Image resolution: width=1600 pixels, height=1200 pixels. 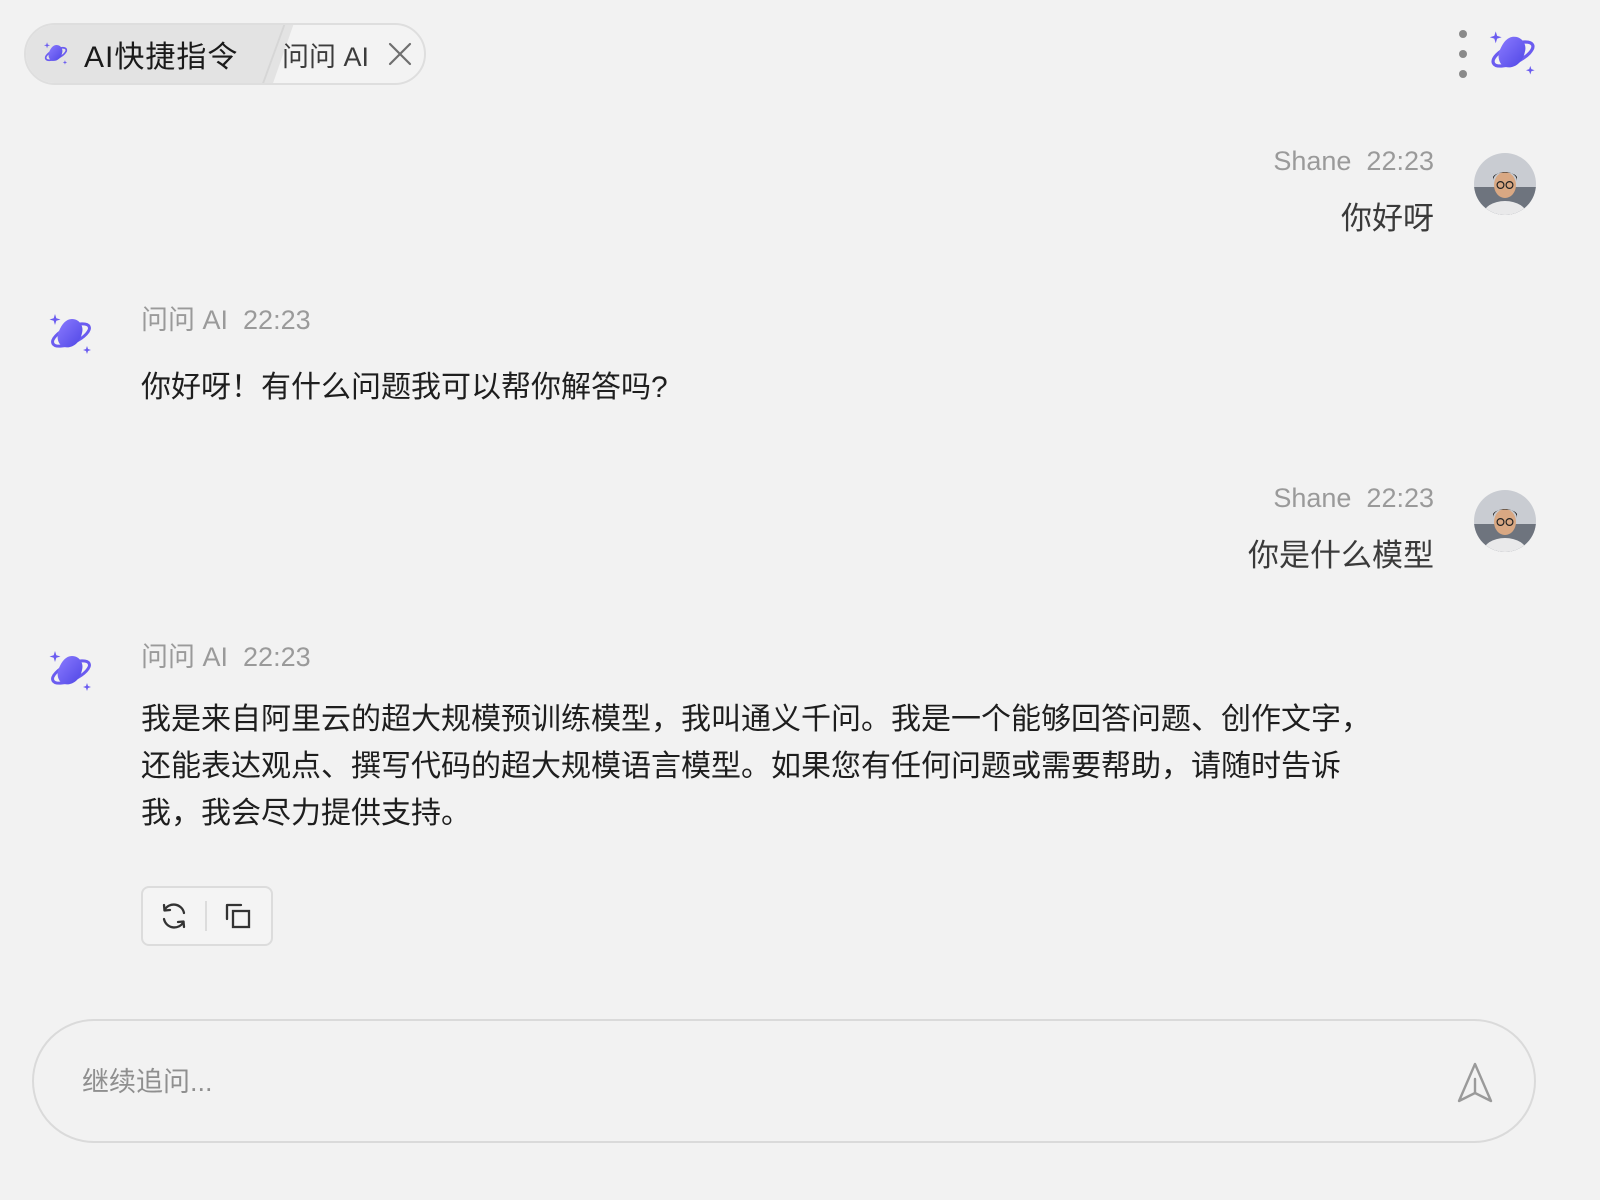 What do you see at coordinates (161, 57) in the screenshot?
I see `tab-ai-shortcuts-label: AI快捷指令` at bounding box center [161, 57].